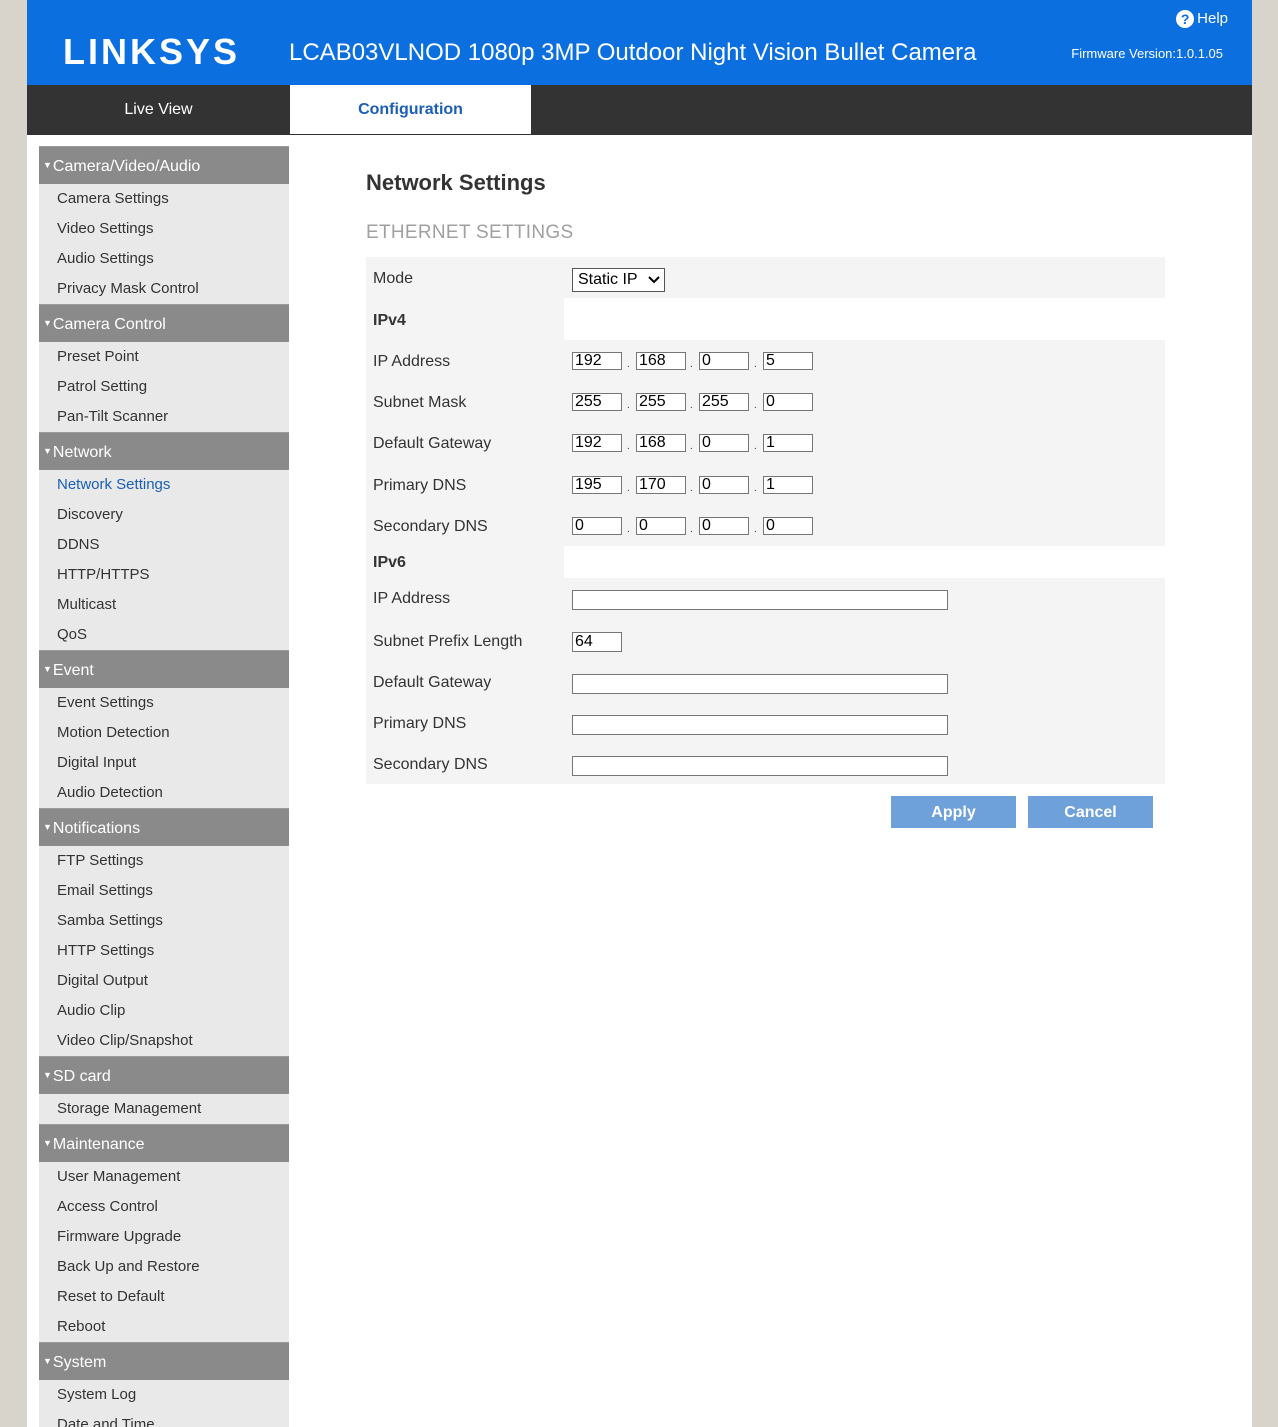 This screenshot has height=1427, width=1278. What do you see at coordinates (164, 1143) in the screenshot?
I see `sidebar-section-maintenance: ▼Maintenance` at bounding box center [164, 1143].